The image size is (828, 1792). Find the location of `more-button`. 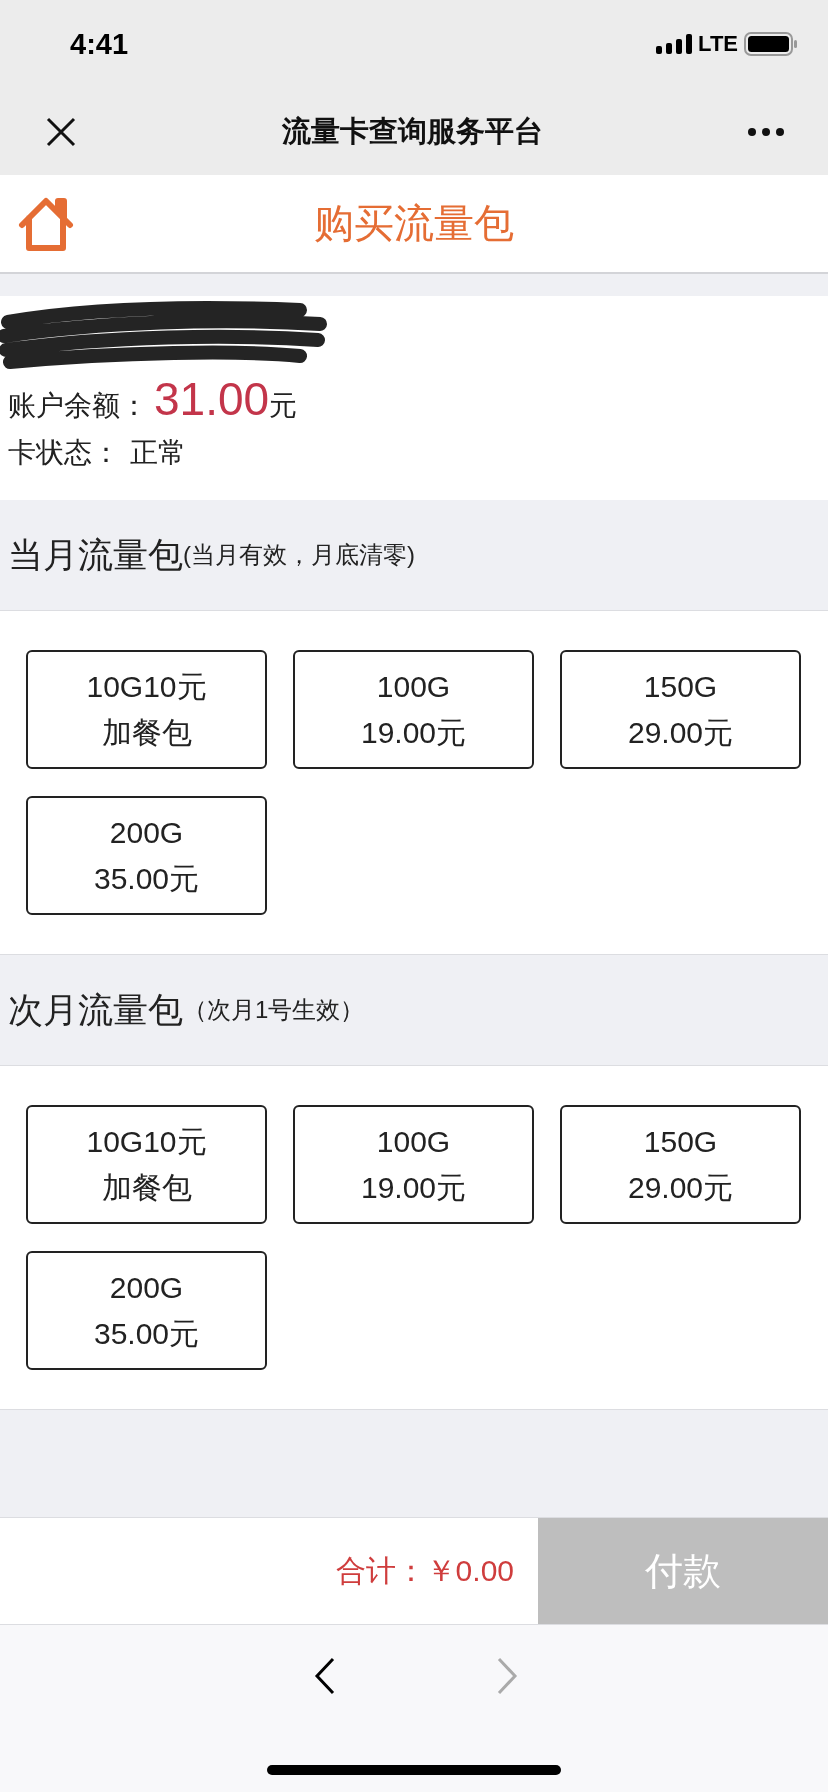

more-button is located at coordinates (766, 131).